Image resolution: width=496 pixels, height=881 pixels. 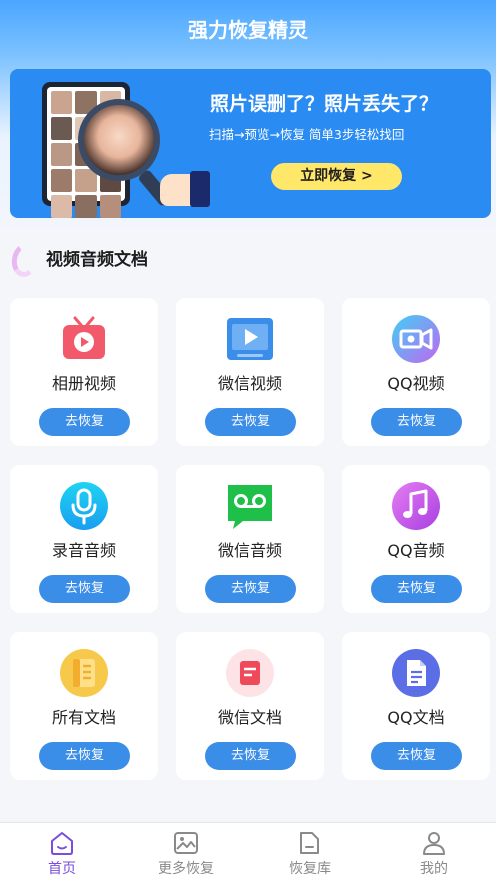 I want to click on card-label: 录音音频, so click(x=83, y=550).